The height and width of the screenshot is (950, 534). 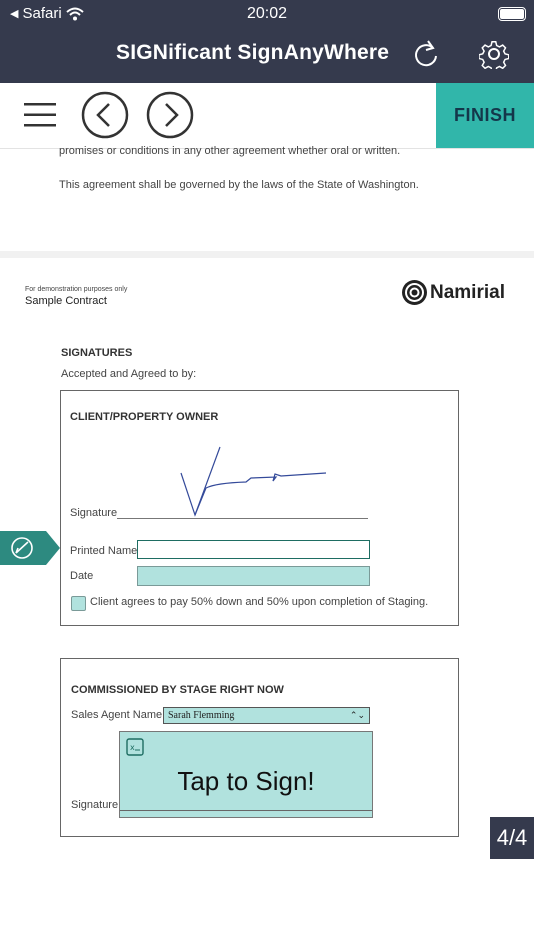 What do you see at coordinates (485, 115) in the screenshot?
I see `finish-button: FINISH` at bounding box center [485, 115].